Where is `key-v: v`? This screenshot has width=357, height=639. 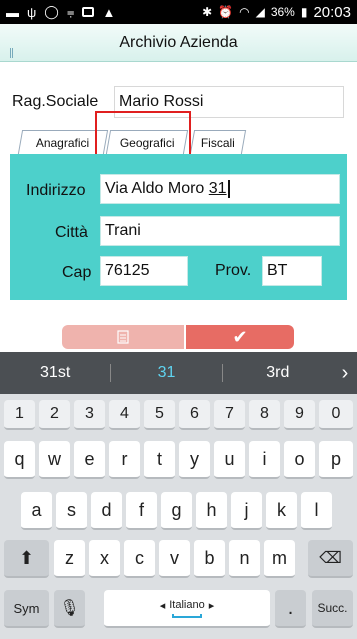
key-v: v is located at coordinates (174, 559).